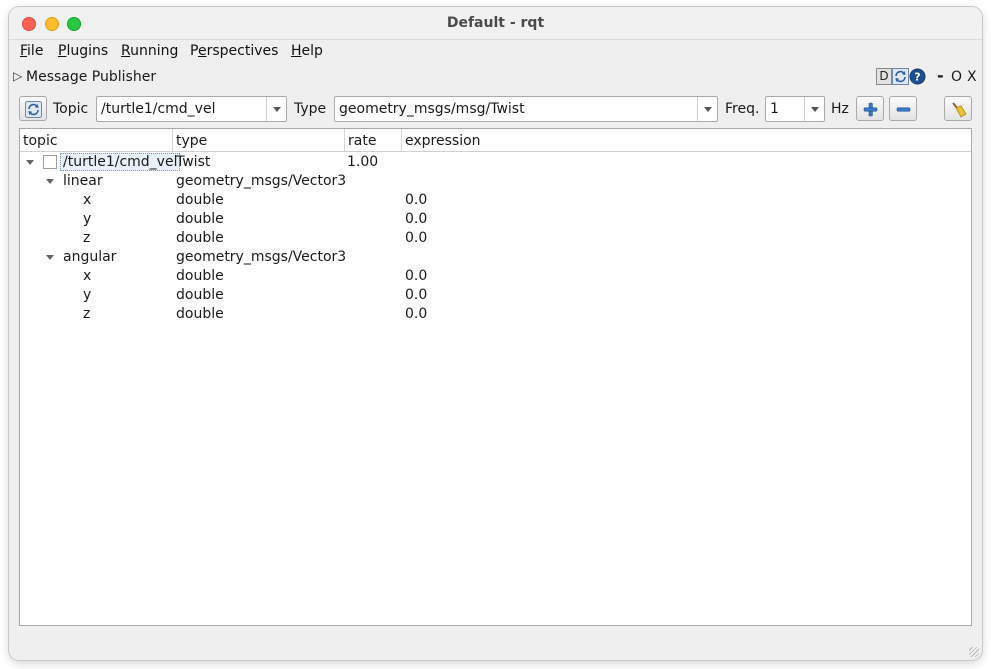 The height and width of the screenshot is (669, 991). What do you see at coordinates (234, 51) in the screenshot?
I see `menu-perspectives: Perspectives` at bounding box center [234, 51].